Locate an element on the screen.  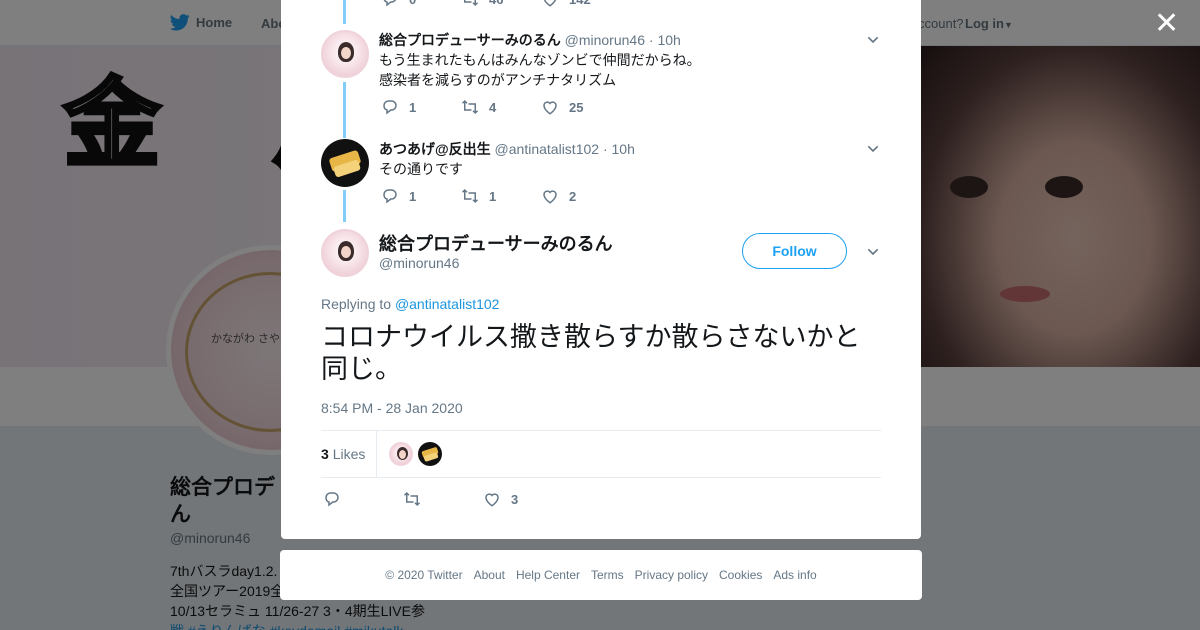
likes-row: 3 Likes is located at coordinates (601, 454).